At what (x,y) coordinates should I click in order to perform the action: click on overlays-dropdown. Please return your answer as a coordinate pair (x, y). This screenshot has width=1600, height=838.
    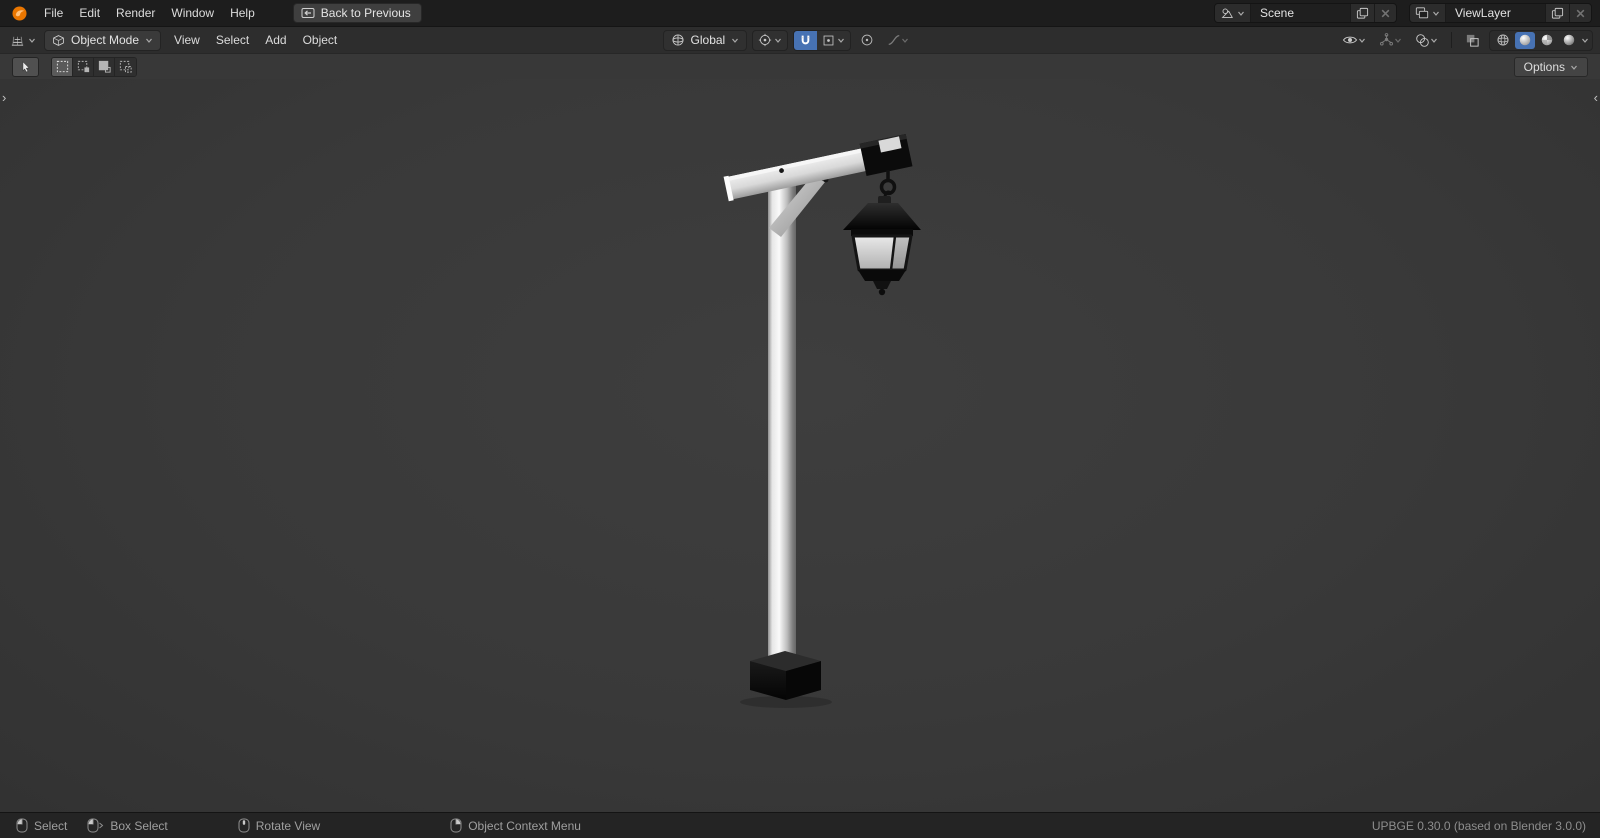
    Looking at the image, I should click on (1426, 40).